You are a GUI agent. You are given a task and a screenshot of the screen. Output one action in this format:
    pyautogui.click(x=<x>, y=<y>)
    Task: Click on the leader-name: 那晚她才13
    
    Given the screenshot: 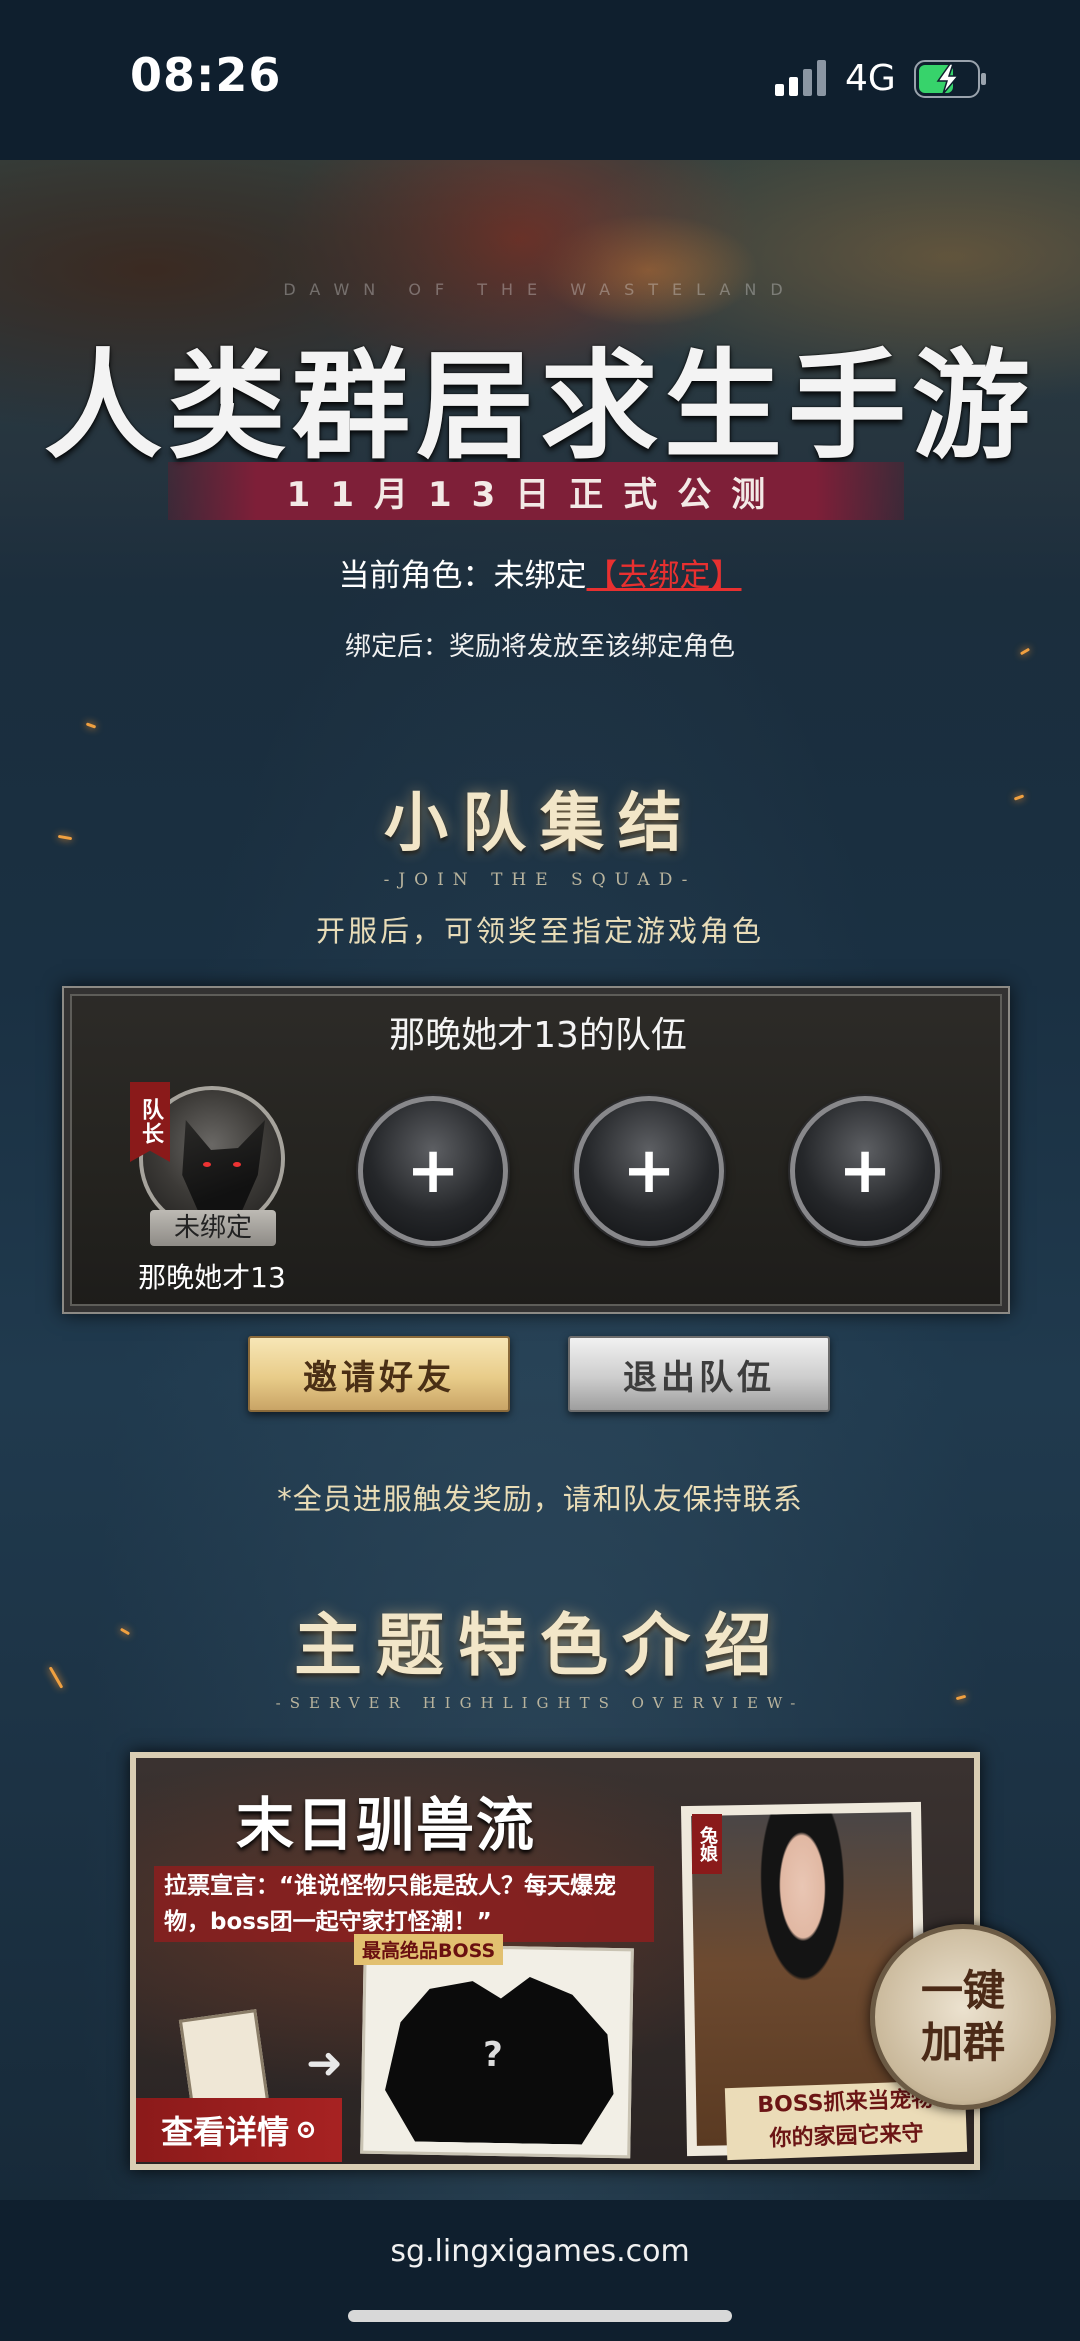 What is the action you would take?
    pyautogui.click(x=212, y=1277)
    